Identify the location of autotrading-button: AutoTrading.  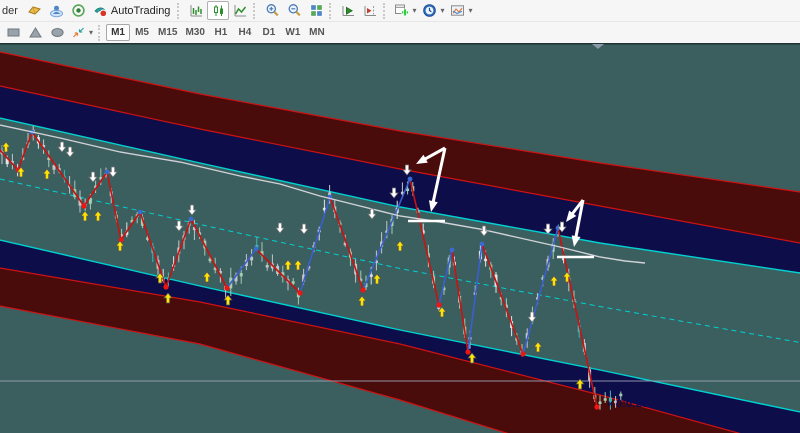
(133, 10).